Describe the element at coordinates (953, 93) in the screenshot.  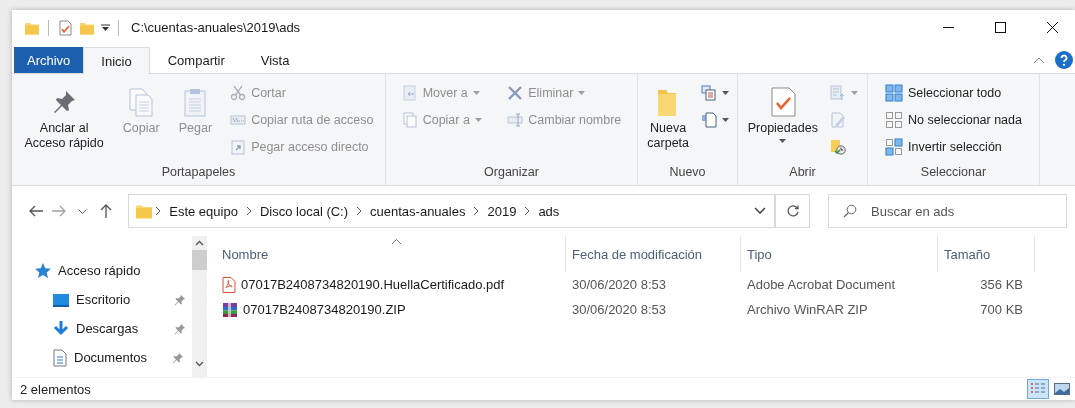
I see `ribbon-button: Seleccionar todo` at that location.